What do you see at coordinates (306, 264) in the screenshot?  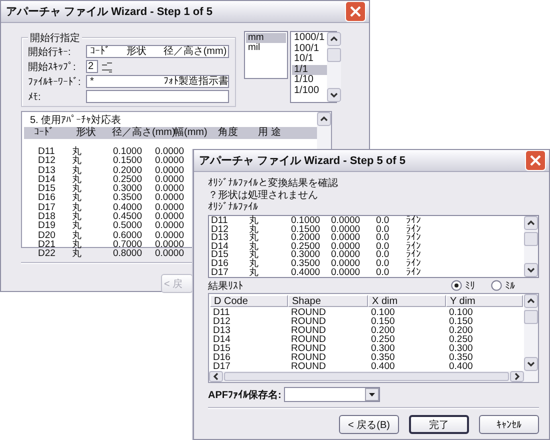 I see `list-cell-text: 0.3500` at bounding box center [306, 264].